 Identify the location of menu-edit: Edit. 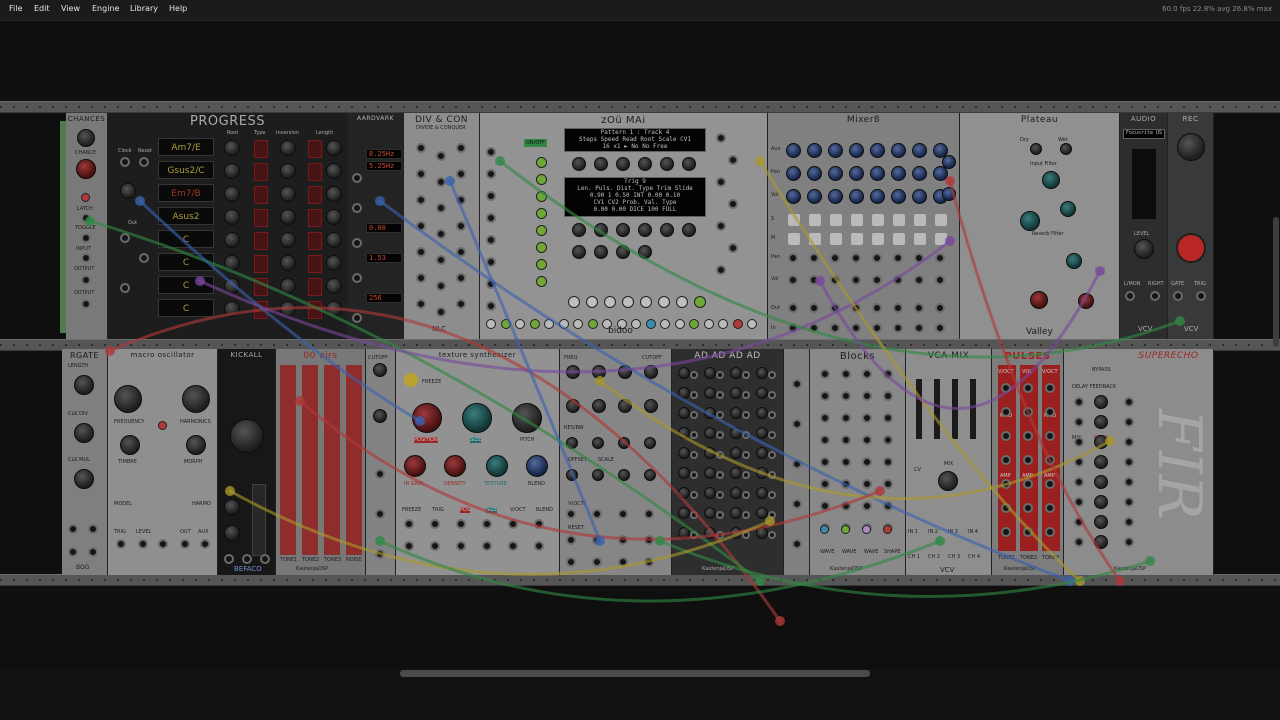
(42, 8).